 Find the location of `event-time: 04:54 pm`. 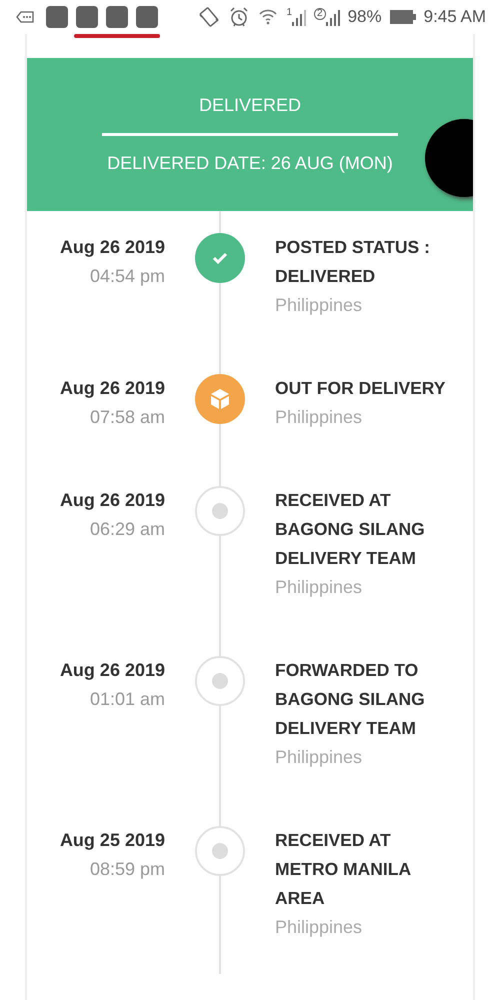

event-time: 04:54 pm is located at coordinates (126, 276).